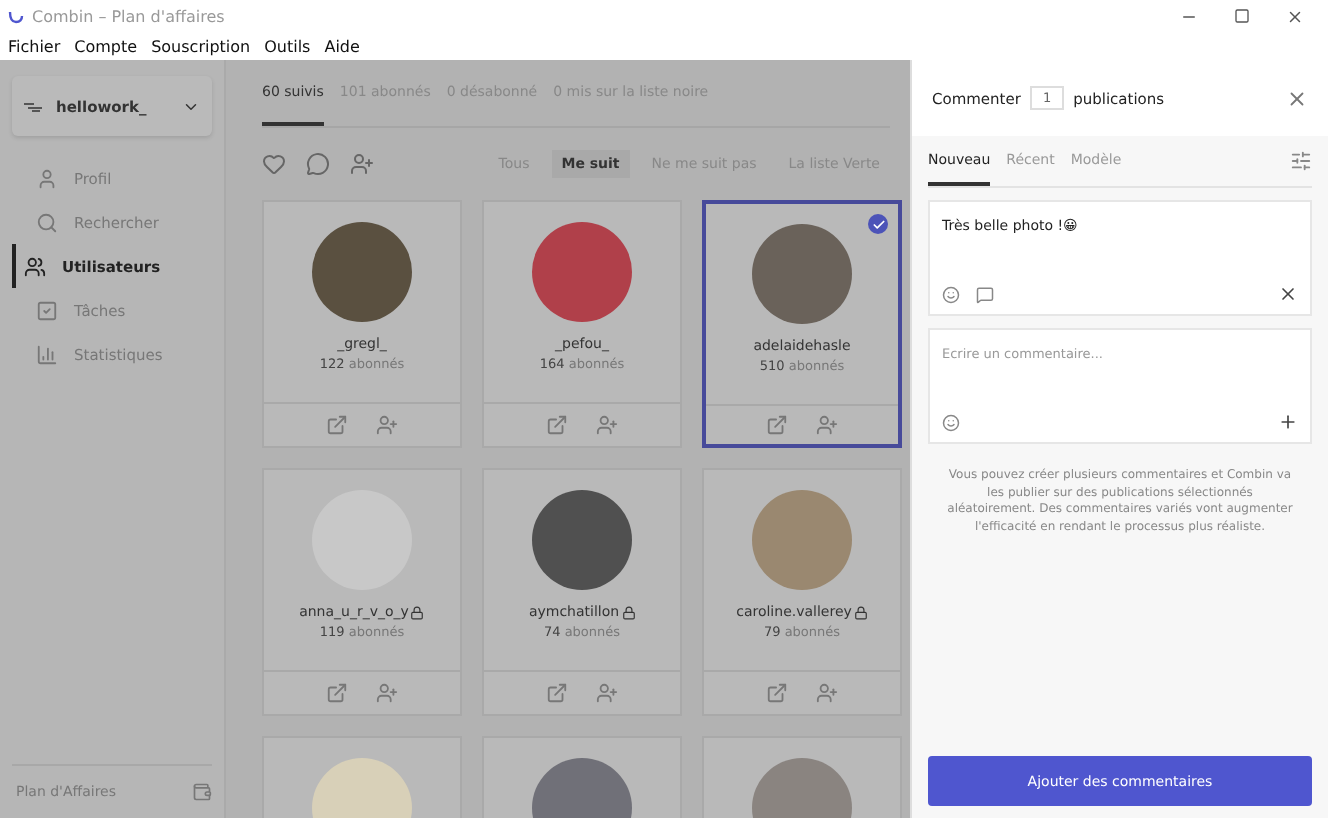 The height and width of the screenshot is (818, 1328). What do you see at coordinates (202, 792) in the screenshot?
I see `wallet-icon` at bounding box center [202, 792].